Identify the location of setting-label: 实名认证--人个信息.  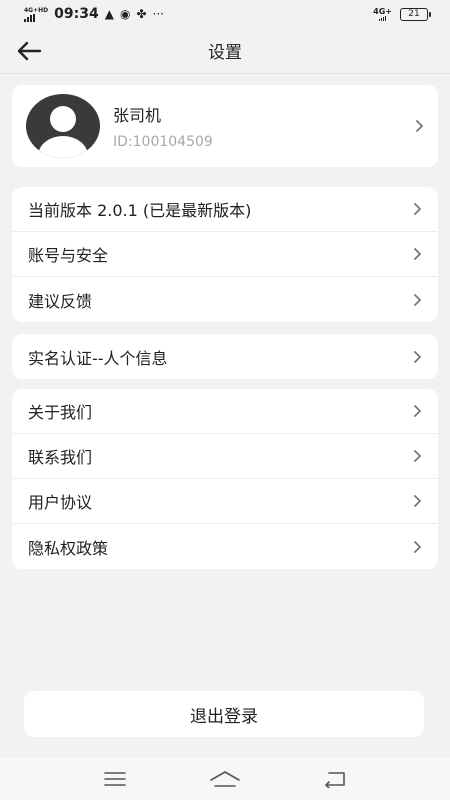
(98, 358).